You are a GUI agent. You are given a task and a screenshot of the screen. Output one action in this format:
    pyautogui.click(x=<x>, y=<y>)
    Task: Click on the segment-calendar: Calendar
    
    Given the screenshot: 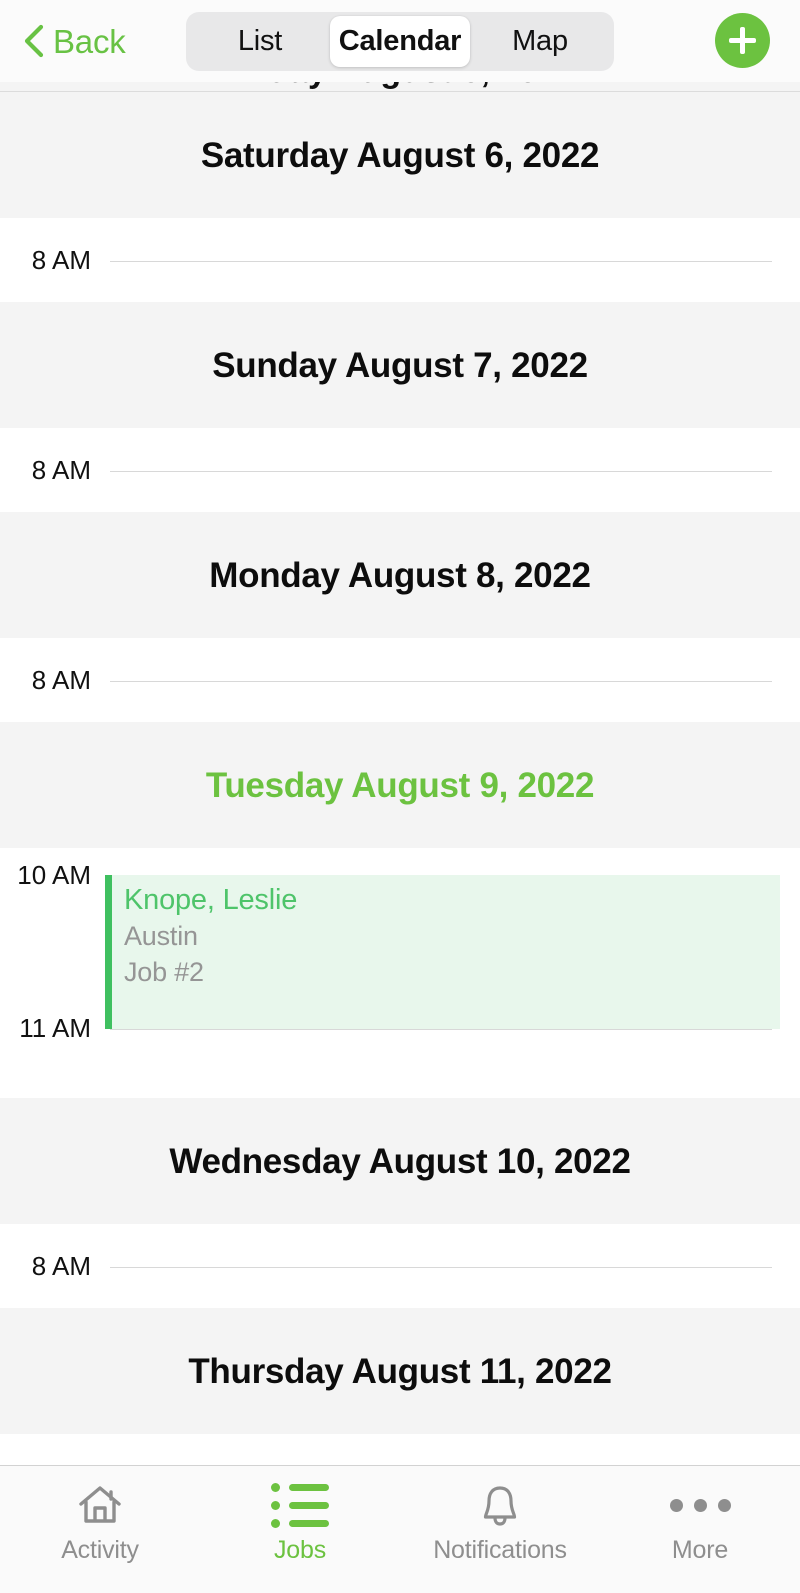 What is the action you would take?
    pyautogui.click(x=400, y=41)
    